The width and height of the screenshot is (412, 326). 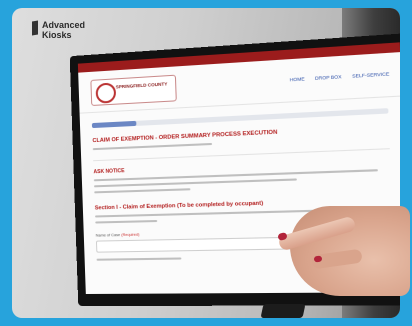 I want to click on county-seal-icon, so click(x=106, y=93).